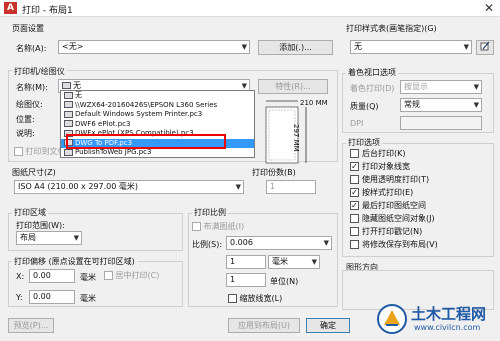 The height and width of the screenshot is (341, 500). I want to click on scale-lineweights-checkbox: 缩放线宽(L), so click(255, 298).